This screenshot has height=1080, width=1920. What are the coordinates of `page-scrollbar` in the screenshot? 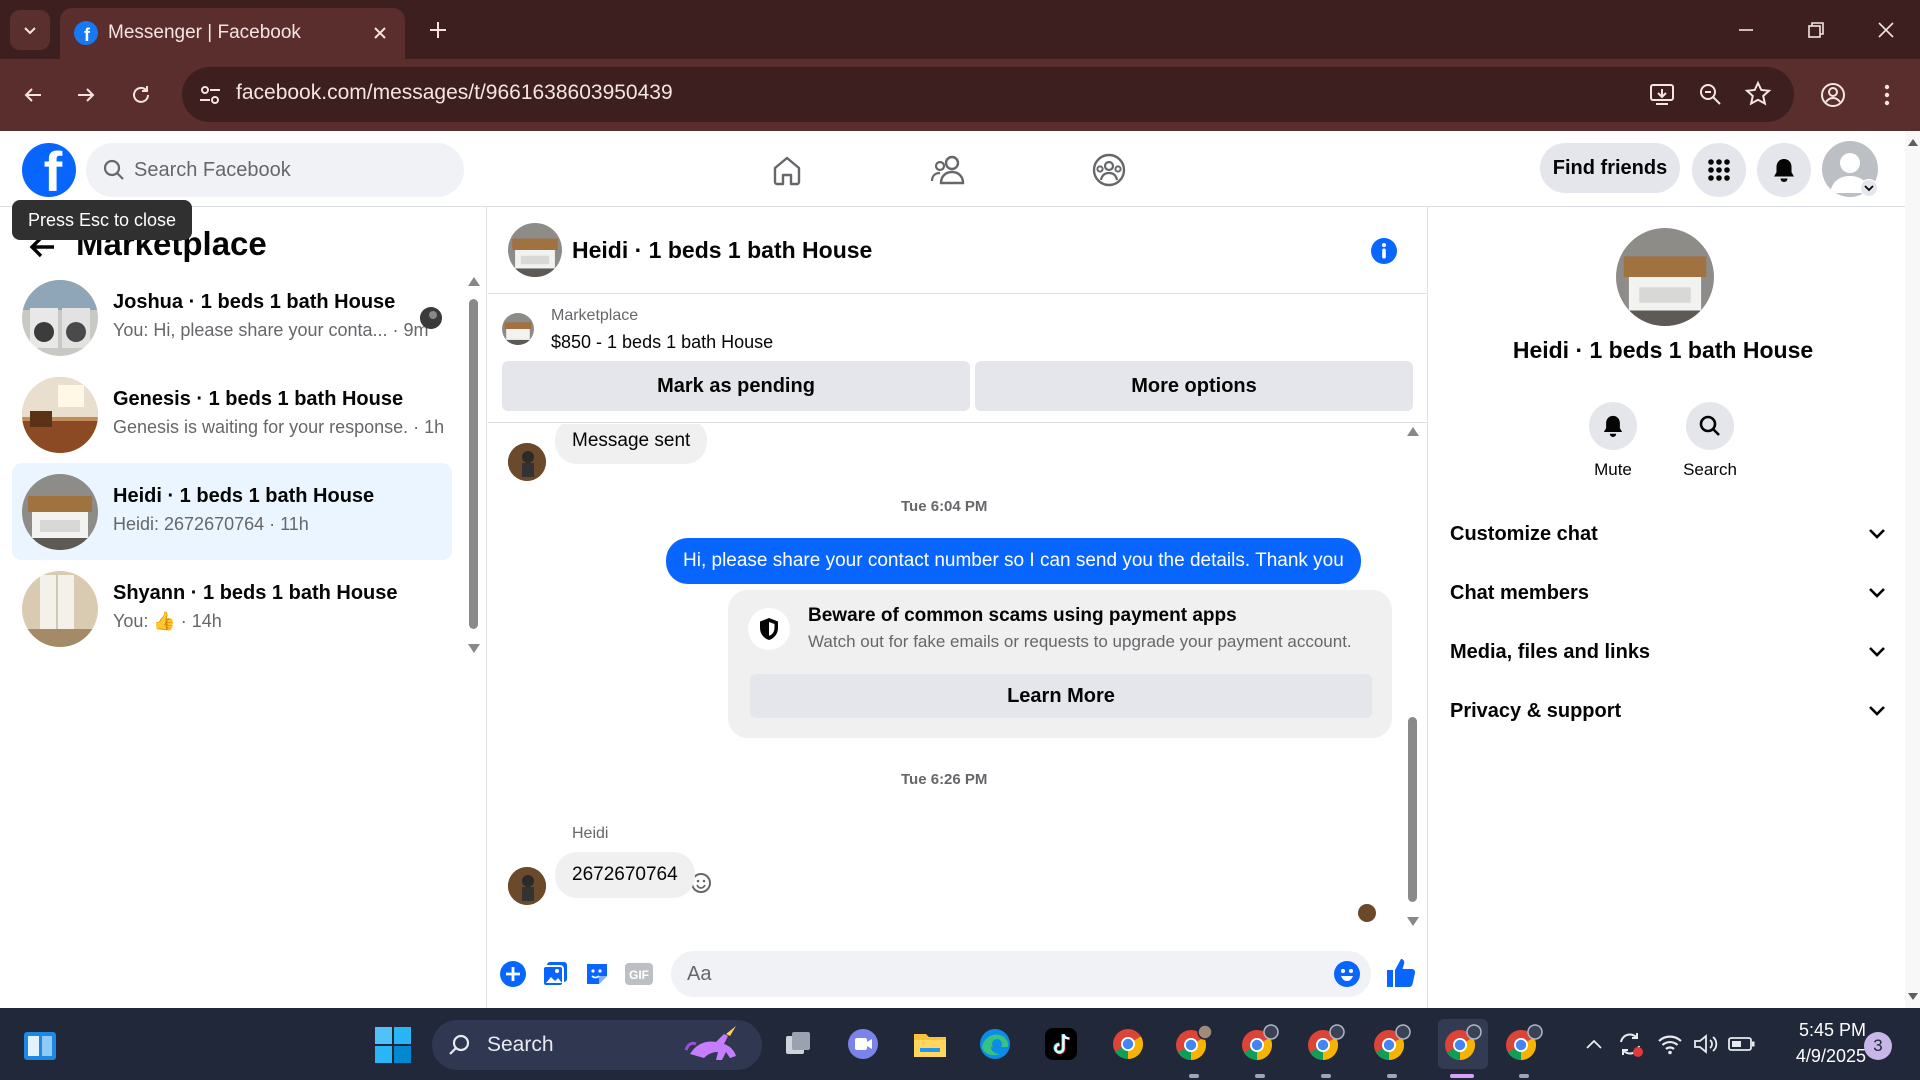 It's located at (1912, 569).